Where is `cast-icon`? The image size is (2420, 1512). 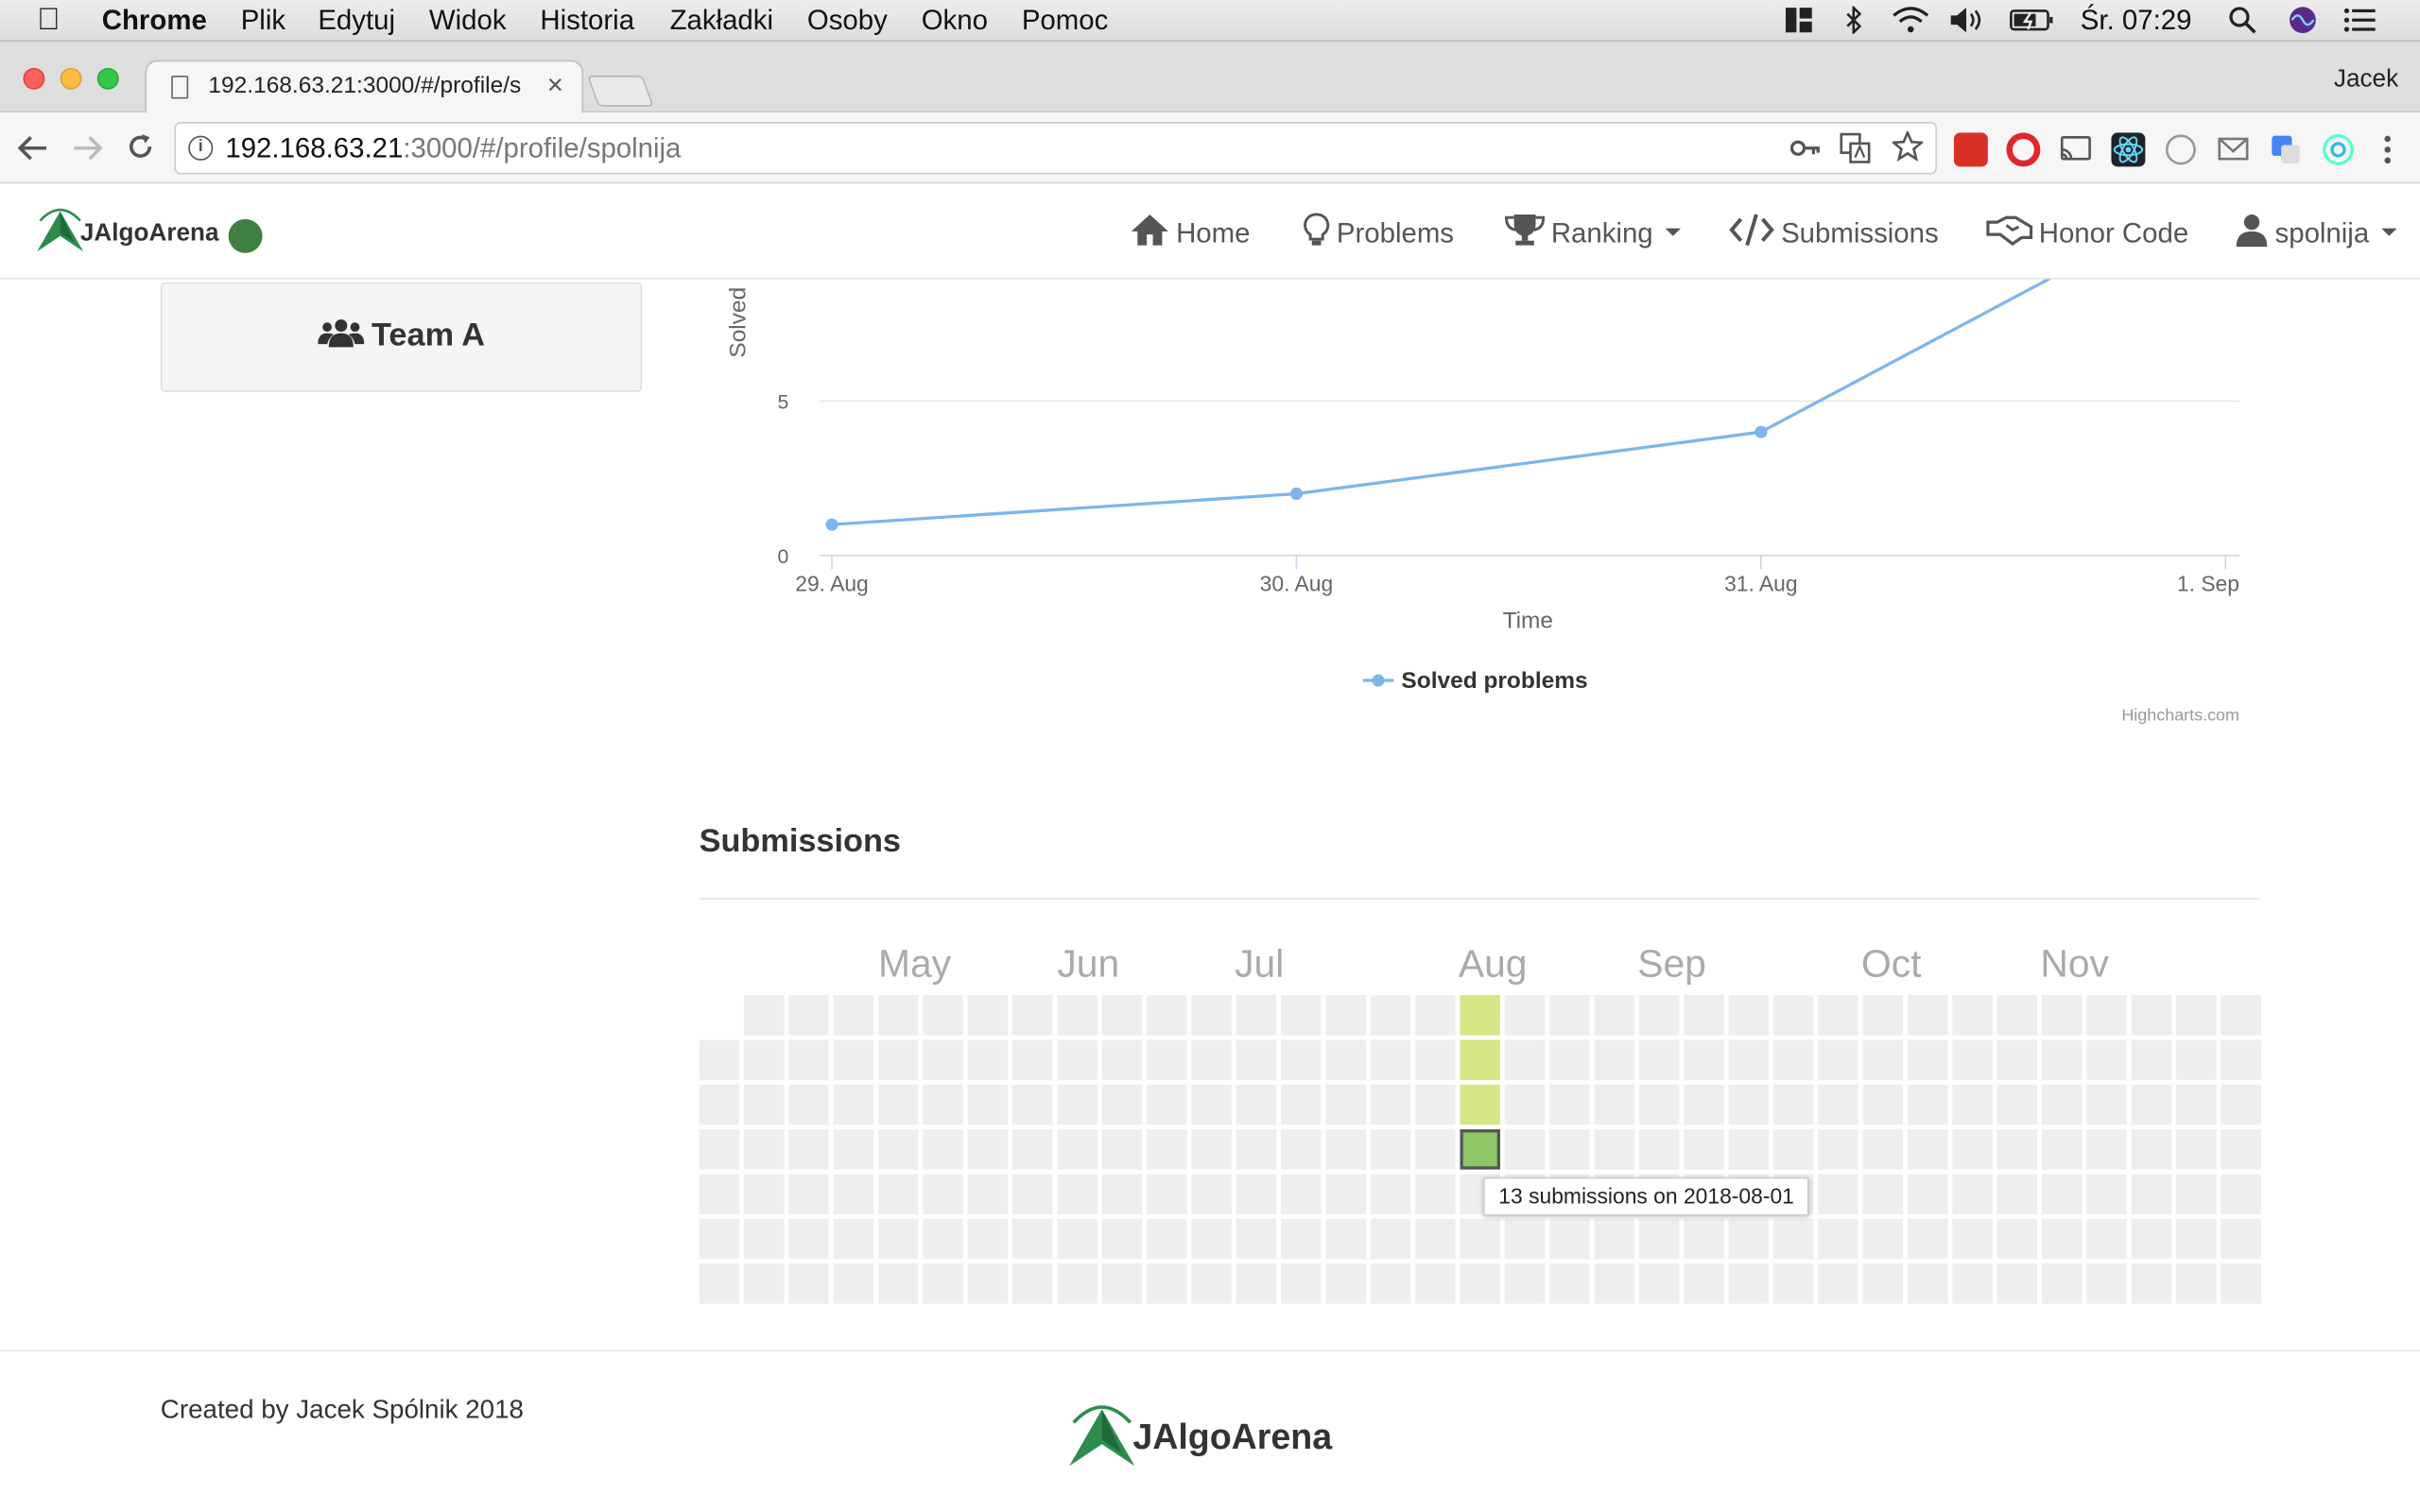 cast-icon is located at coordinates (2076, 149).